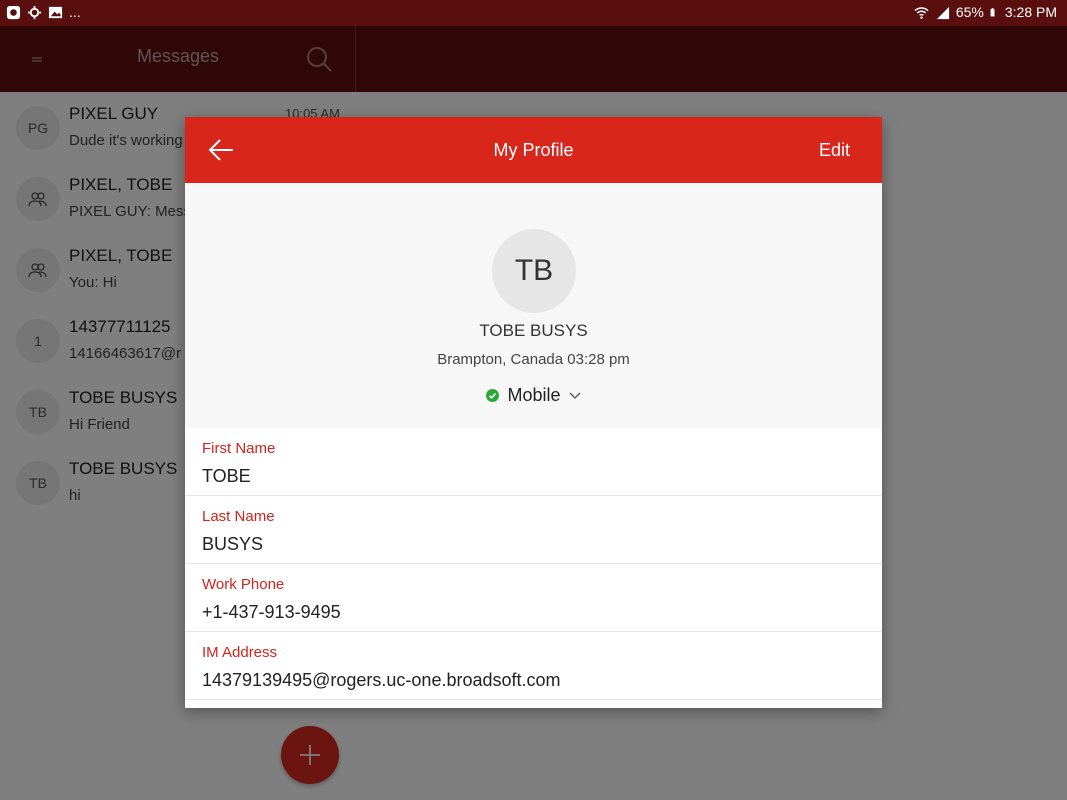  What do you see at coordinates (942, 12) in the screenshot?
I see `signal-icon` at bounding box center [942, 12].